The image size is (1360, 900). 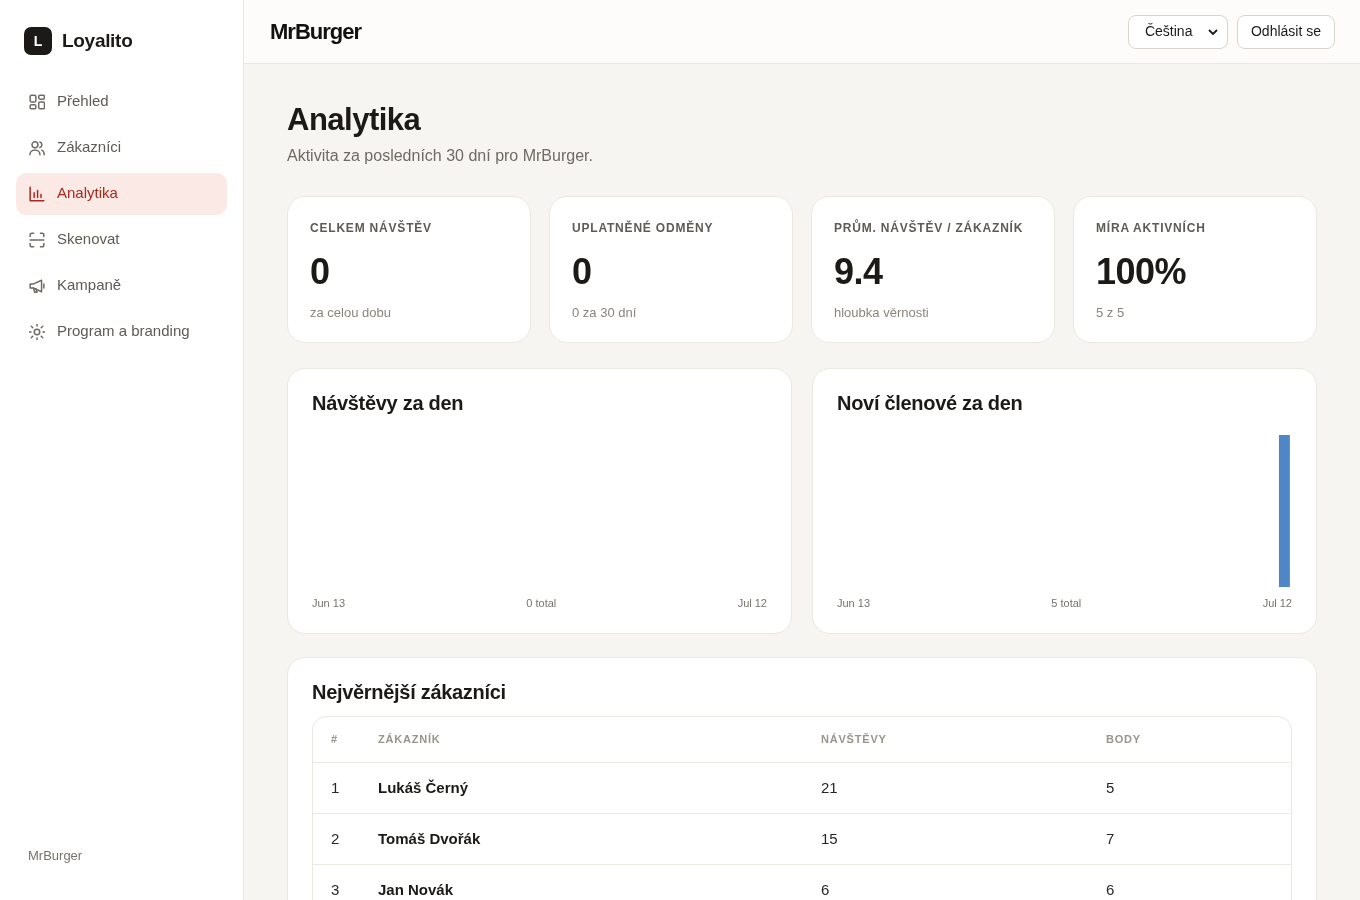 I want to click on bar-chart-icon, so click(x=37, y=193).